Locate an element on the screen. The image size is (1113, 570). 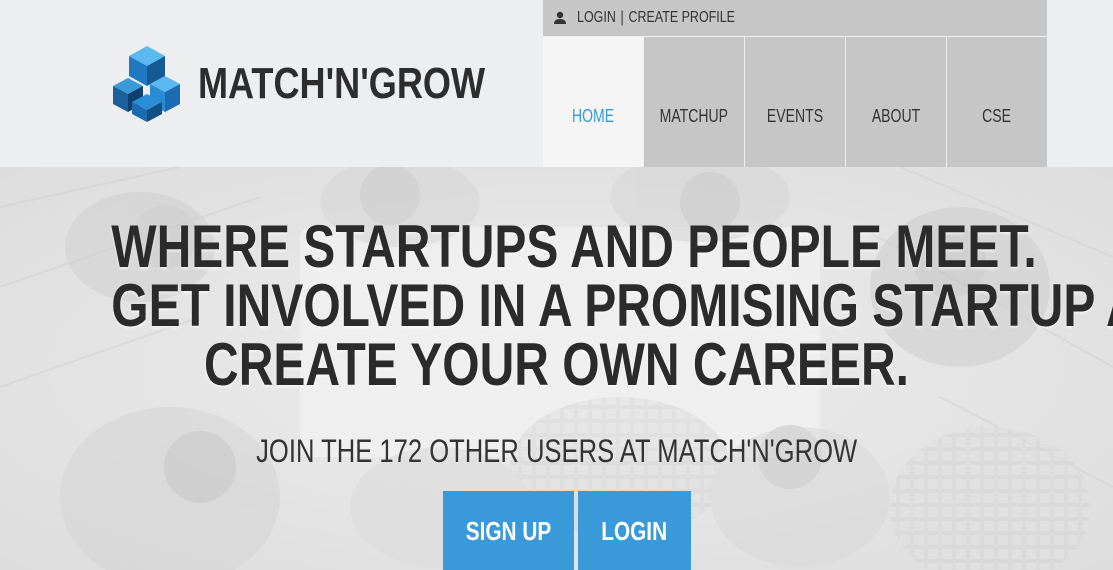
nav-item-label: ABOUT is located at coordinates (896, 115).